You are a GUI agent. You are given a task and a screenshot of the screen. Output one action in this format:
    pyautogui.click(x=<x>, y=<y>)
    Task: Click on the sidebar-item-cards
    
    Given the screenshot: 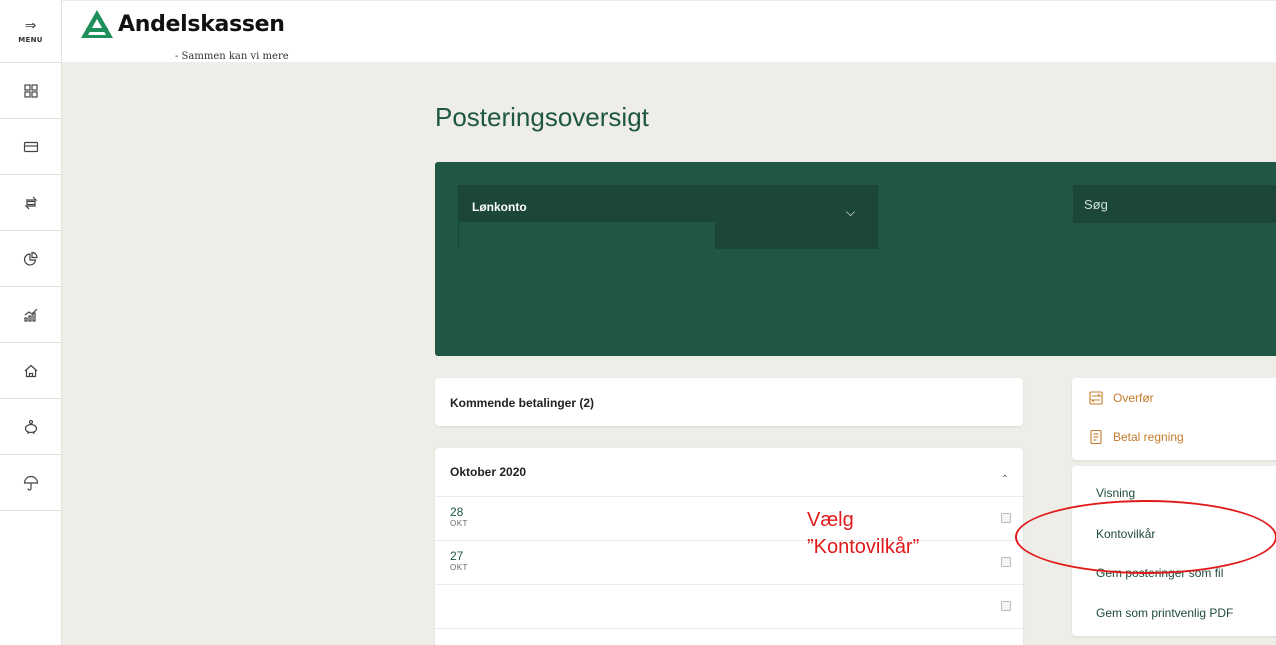 What is the action you would take?
    pyautogui.click(x=30, y=147)
    